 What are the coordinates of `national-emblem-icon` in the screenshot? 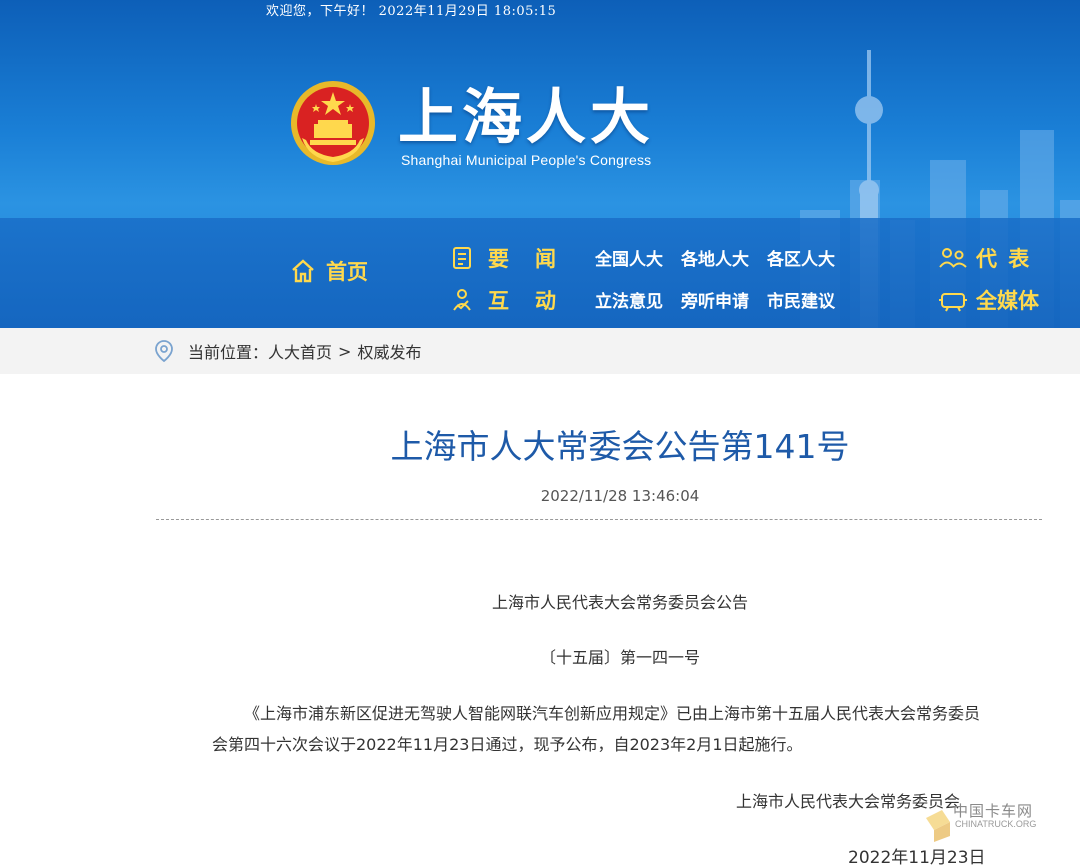 It's located at (333, 123).